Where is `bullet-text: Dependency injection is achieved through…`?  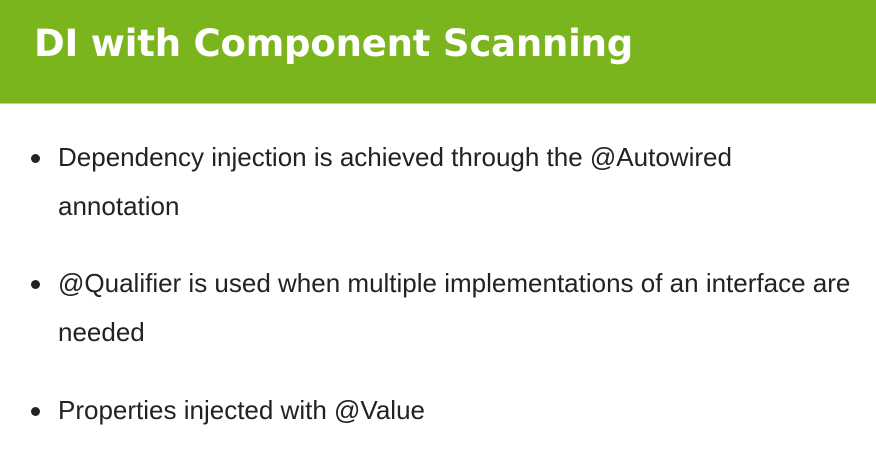
bullet-text: Dependency injection is achieved through… is located at coordinates (395, 181).